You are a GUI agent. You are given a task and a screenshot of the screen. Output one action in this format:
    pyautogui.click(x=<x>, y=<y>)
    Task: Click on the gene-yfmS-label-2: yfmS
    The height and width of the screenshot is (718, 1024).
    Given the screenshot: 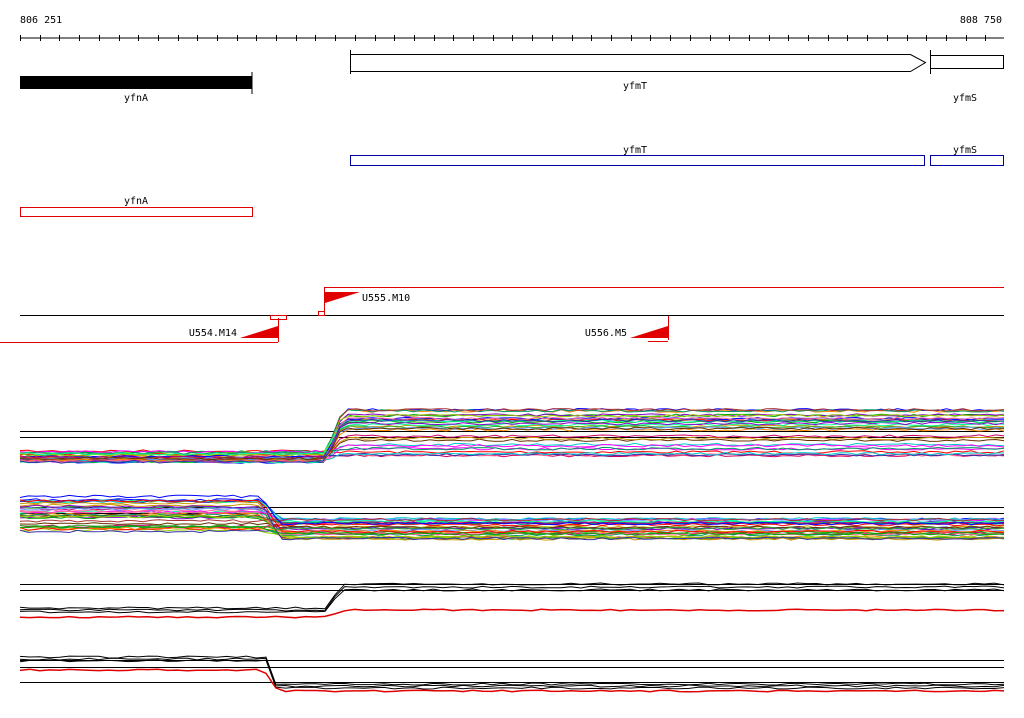 What is the action you would take?
    pyautogui.click(x=965, y=150)
    